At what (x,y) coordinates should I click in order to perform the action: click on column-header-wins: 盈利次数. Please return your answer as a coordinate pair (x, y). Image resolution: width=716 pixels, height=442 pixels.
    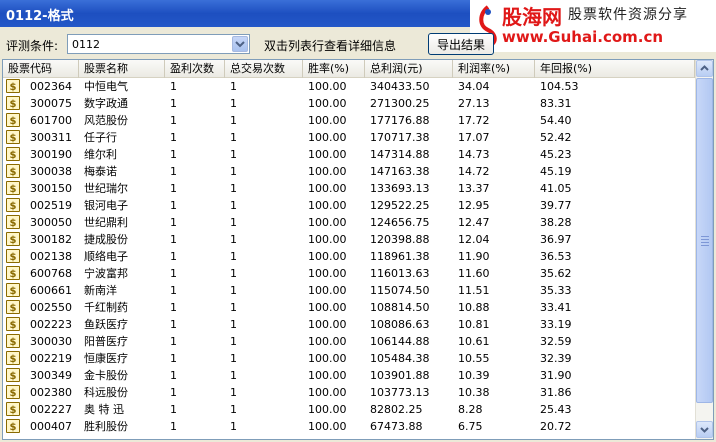
    Looking at the image, I should click on (195, 69).